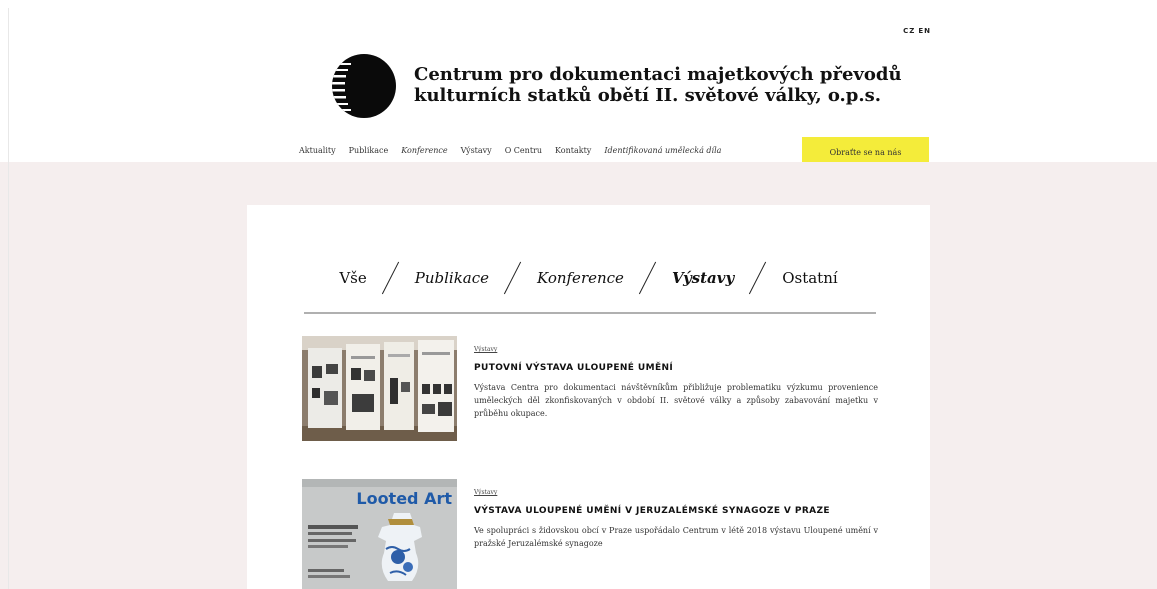 This screenshot has height=589, width=1157. What do you see at coordinates (809, 278) in the screenshot?
I see `filter-ostatni: Ostatní` at bounding box center [809, 278].